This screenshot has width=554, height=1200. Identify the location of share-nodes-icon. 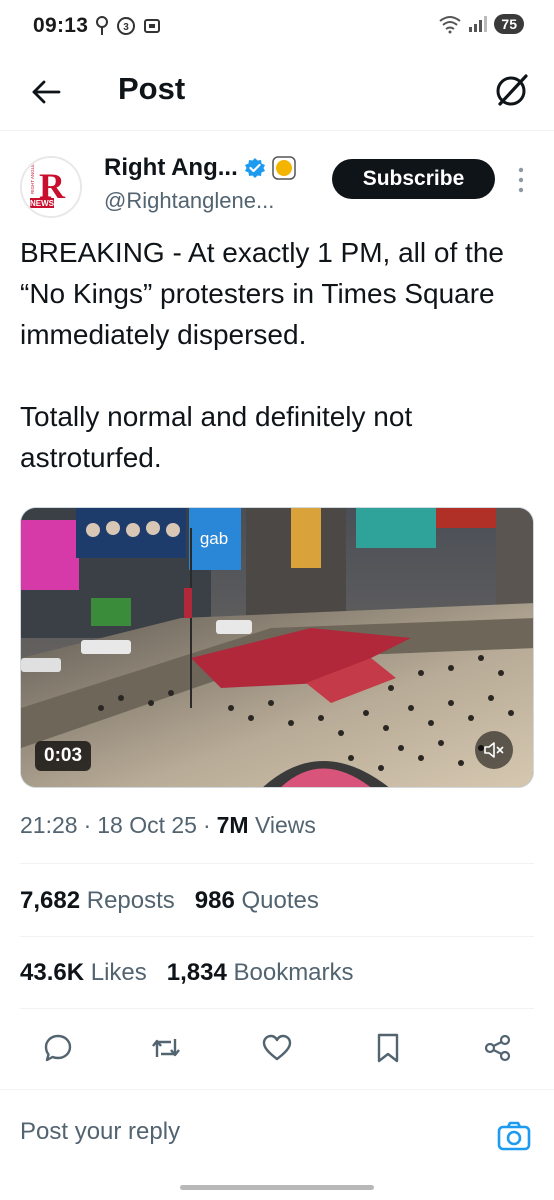
(497, 1048).